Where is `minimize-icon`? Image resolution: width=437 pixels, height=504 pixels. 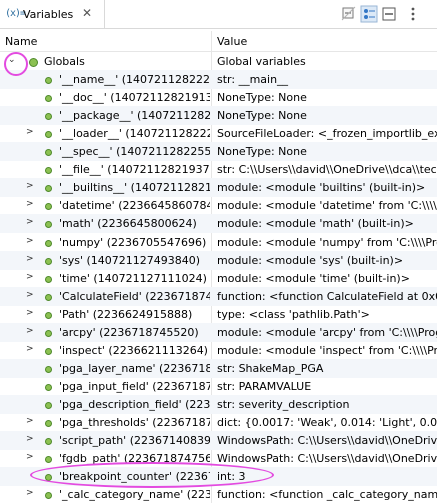
minimize-icon is located at coordinates (389, 14).